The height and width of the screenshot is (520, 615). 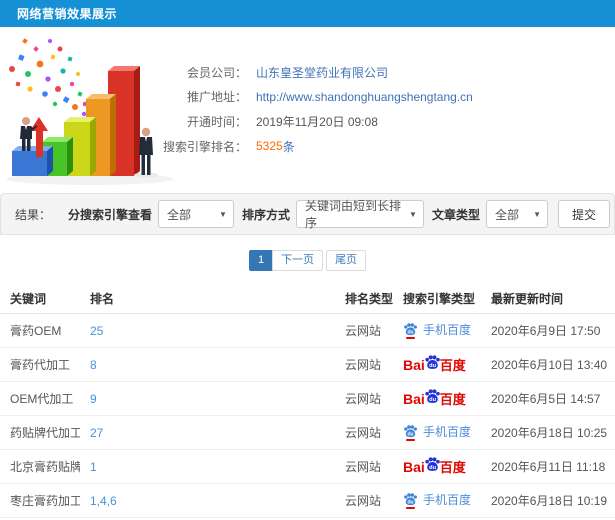 I want to click on engine-select: 全部 ▼, so click(x=195, y=214).